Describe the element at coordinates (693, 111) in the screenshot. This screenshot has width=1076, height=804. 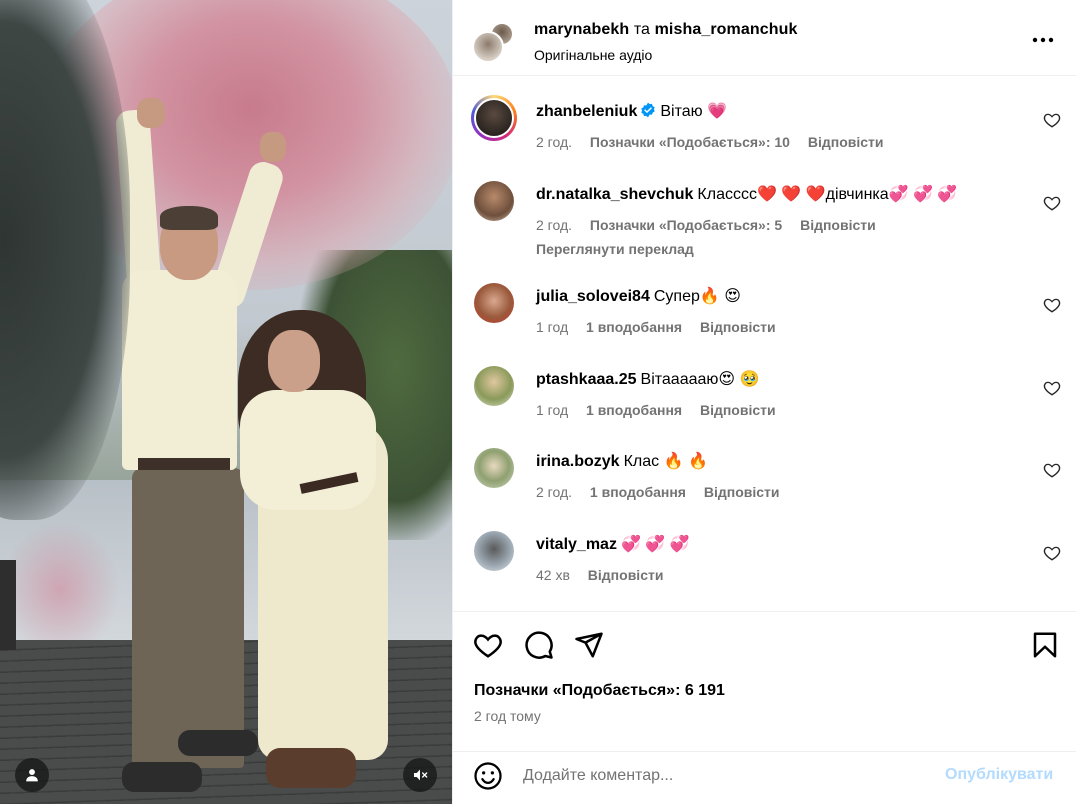
I see `comment-body: Вітаю 💗` at that location.